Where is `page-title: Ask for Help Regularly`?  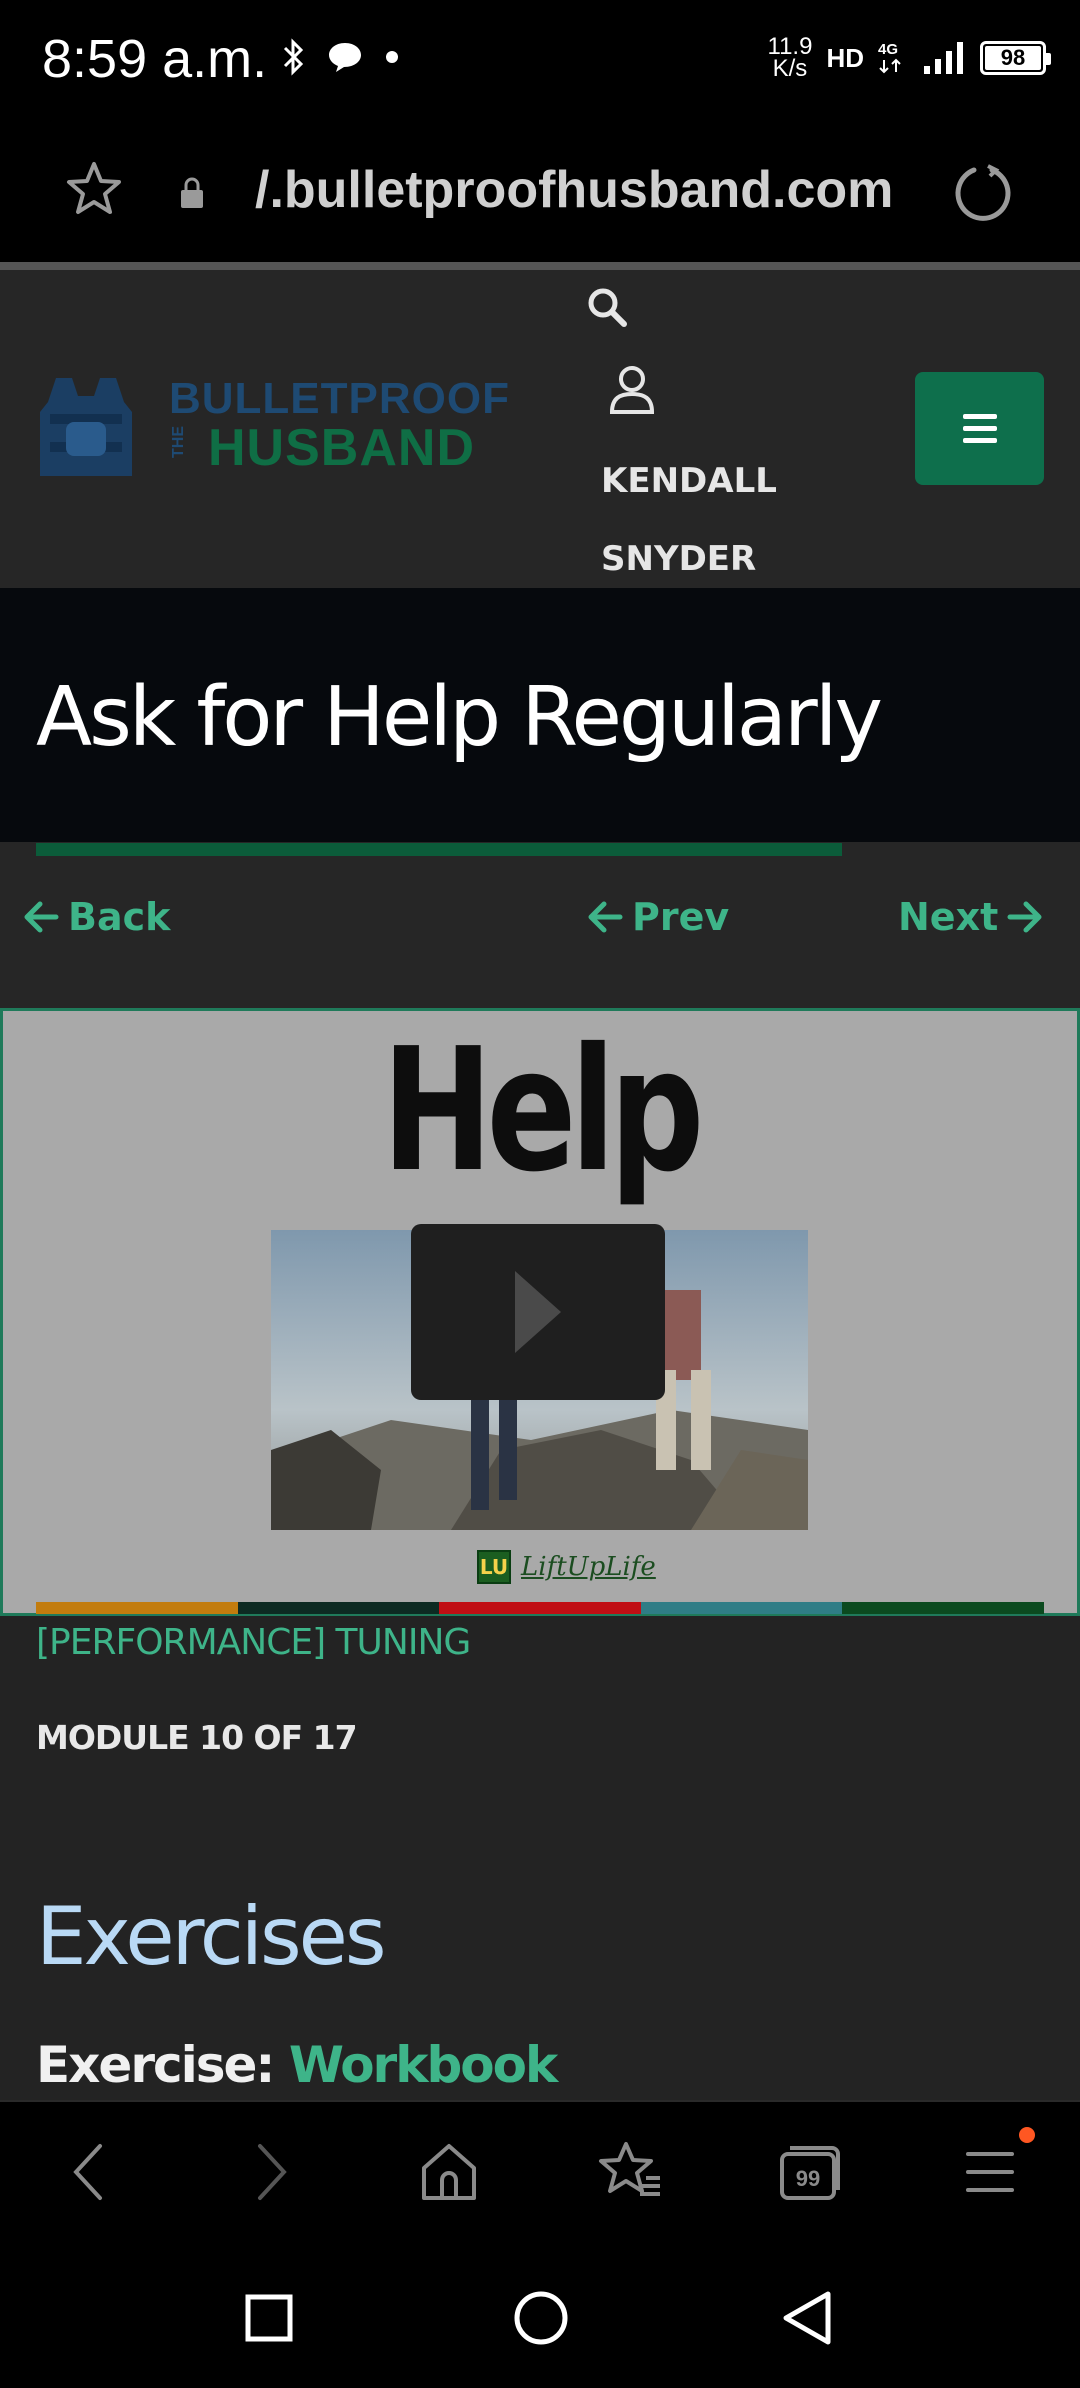 page-title: Ask for Help Regularly is located at coordinates (459, 717).